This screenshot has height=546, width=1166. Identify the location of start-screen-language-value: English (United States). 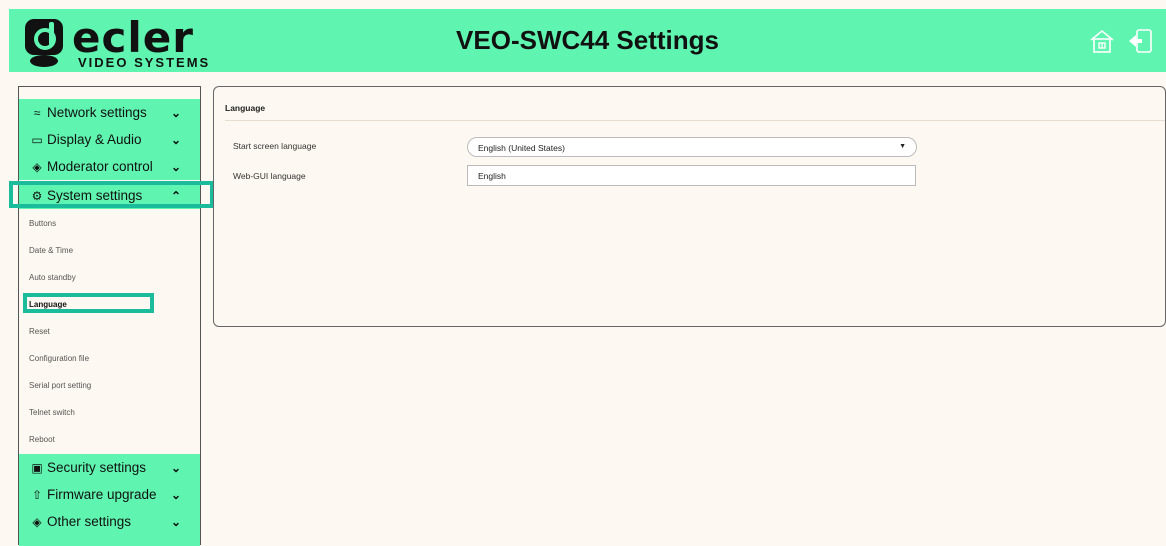
(521, 148).